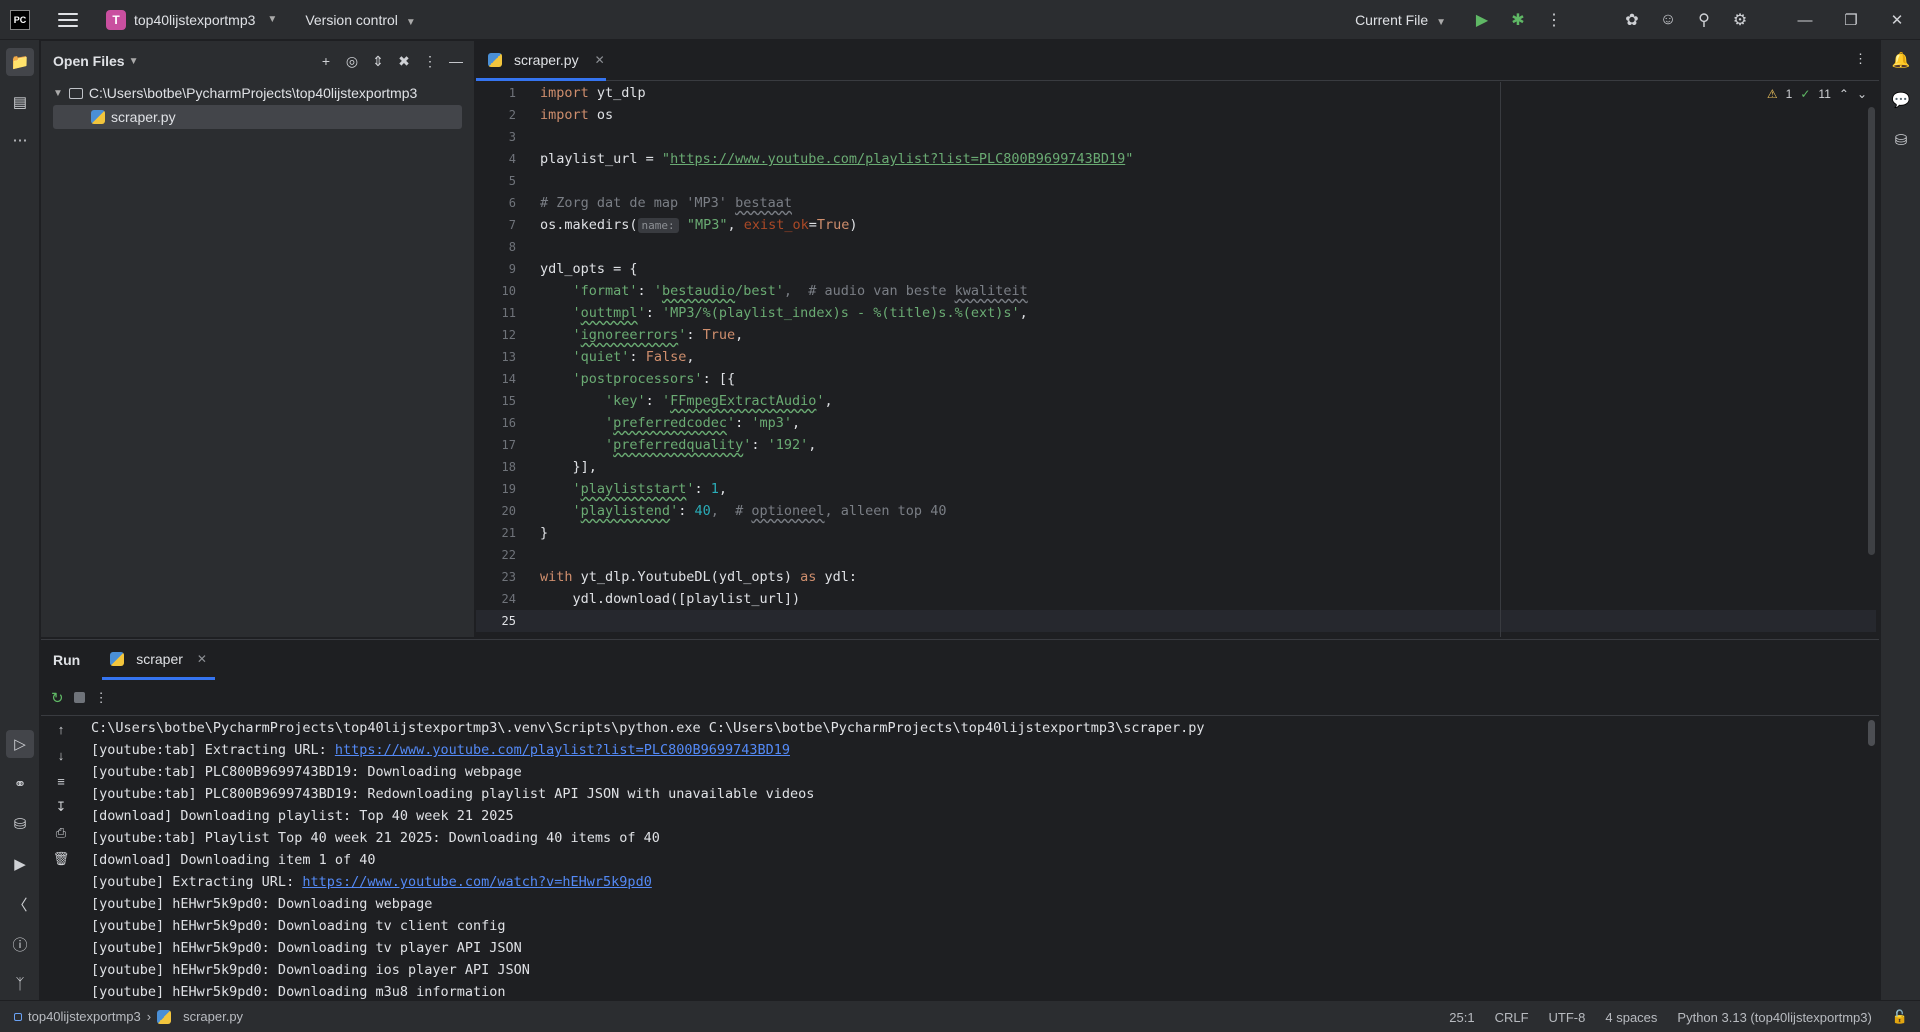  What do you see at coordinates (191, 19) in the screenshot?
I see `project-selector: T top40lijstexportmp3 ▼` at bounding box center [191, 19].